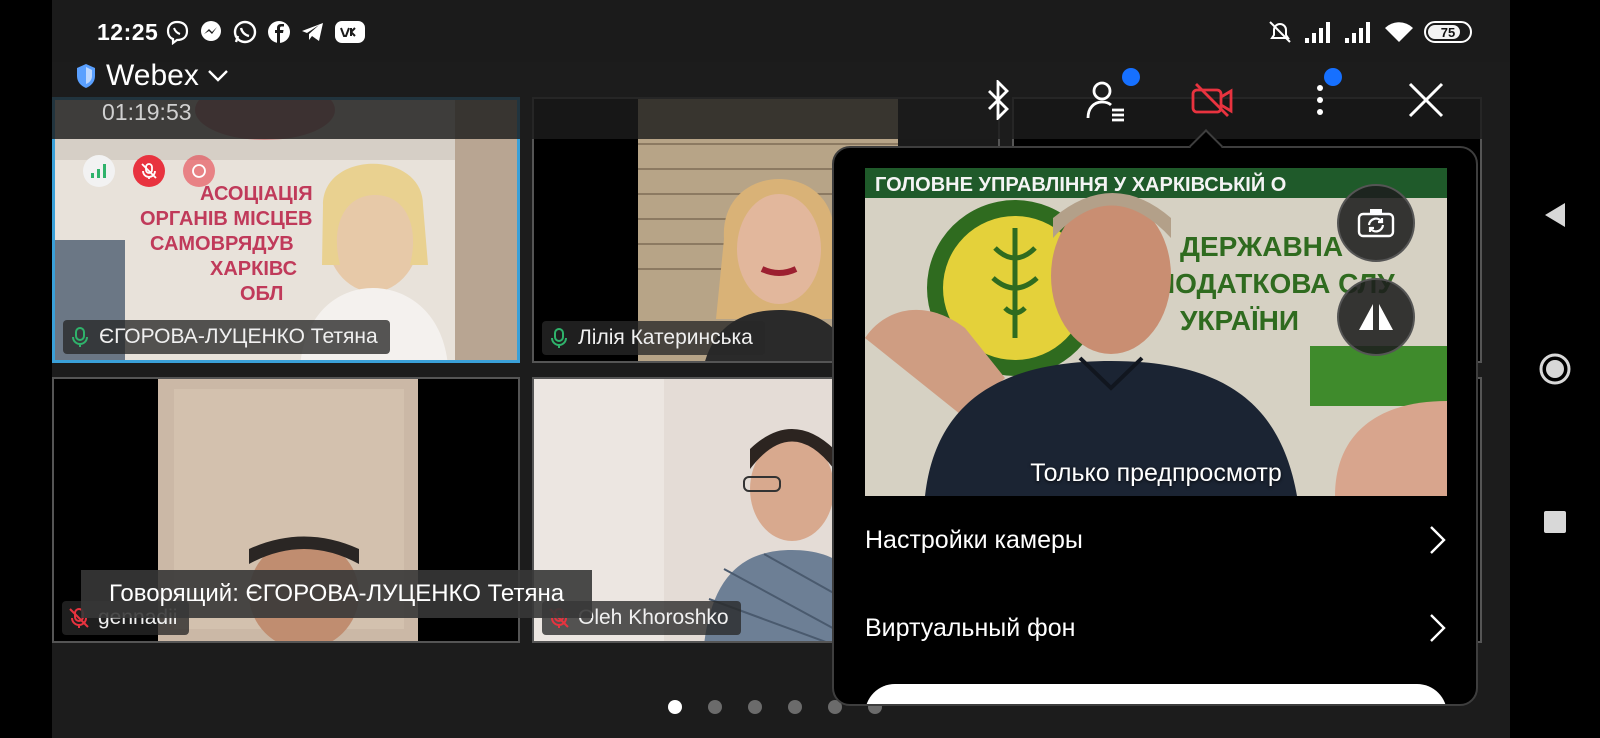  I want to click on recents-button, so click(1555, 522).